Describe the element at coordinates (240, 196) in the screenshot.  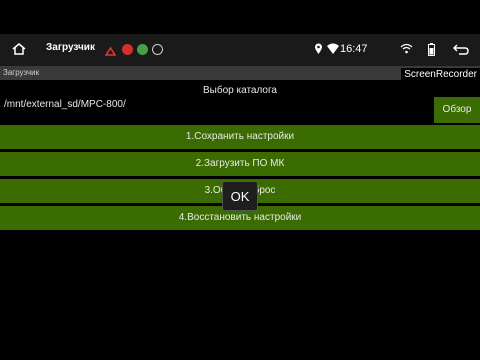
I see `ok-toast: OK` at that location.